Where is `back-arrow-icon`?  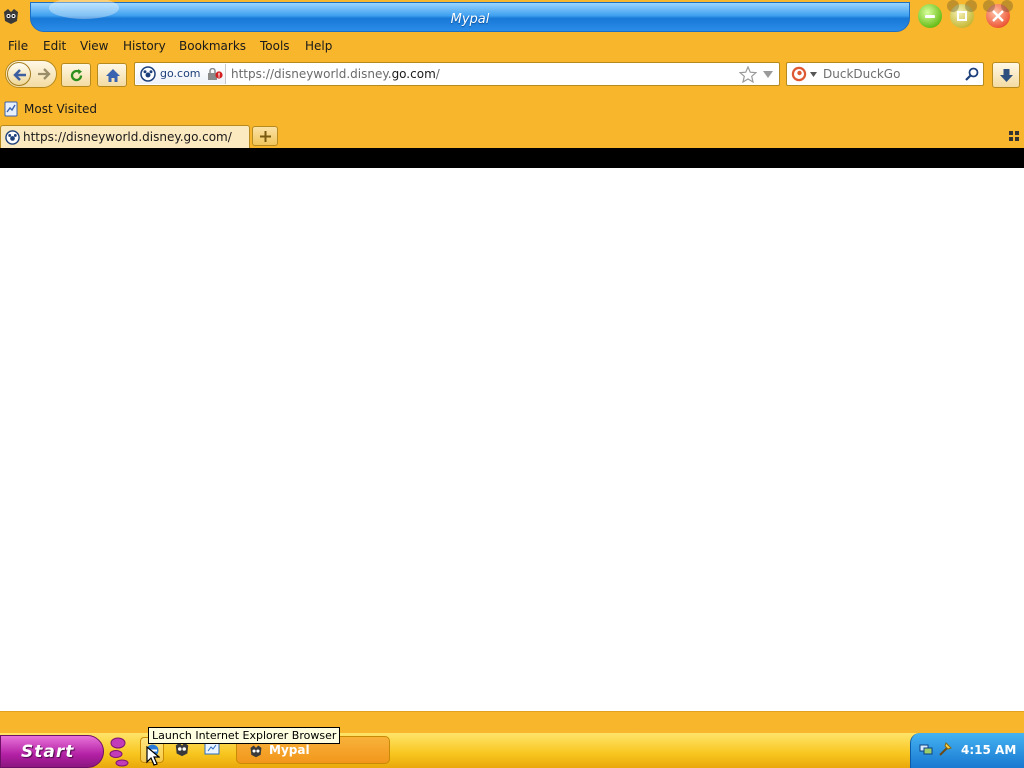 back-arrow-icon is located at coordinates (19, 75).